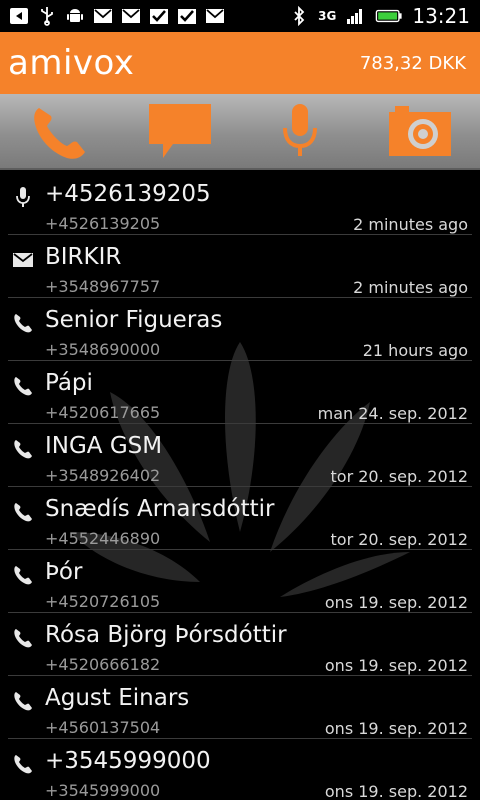 This screenshot has width=480, height=800. What do you see at coordinates (134, 320) in the screenshot?
I see `contact-name: Senior Figueras` at bounding box center [134, 320].